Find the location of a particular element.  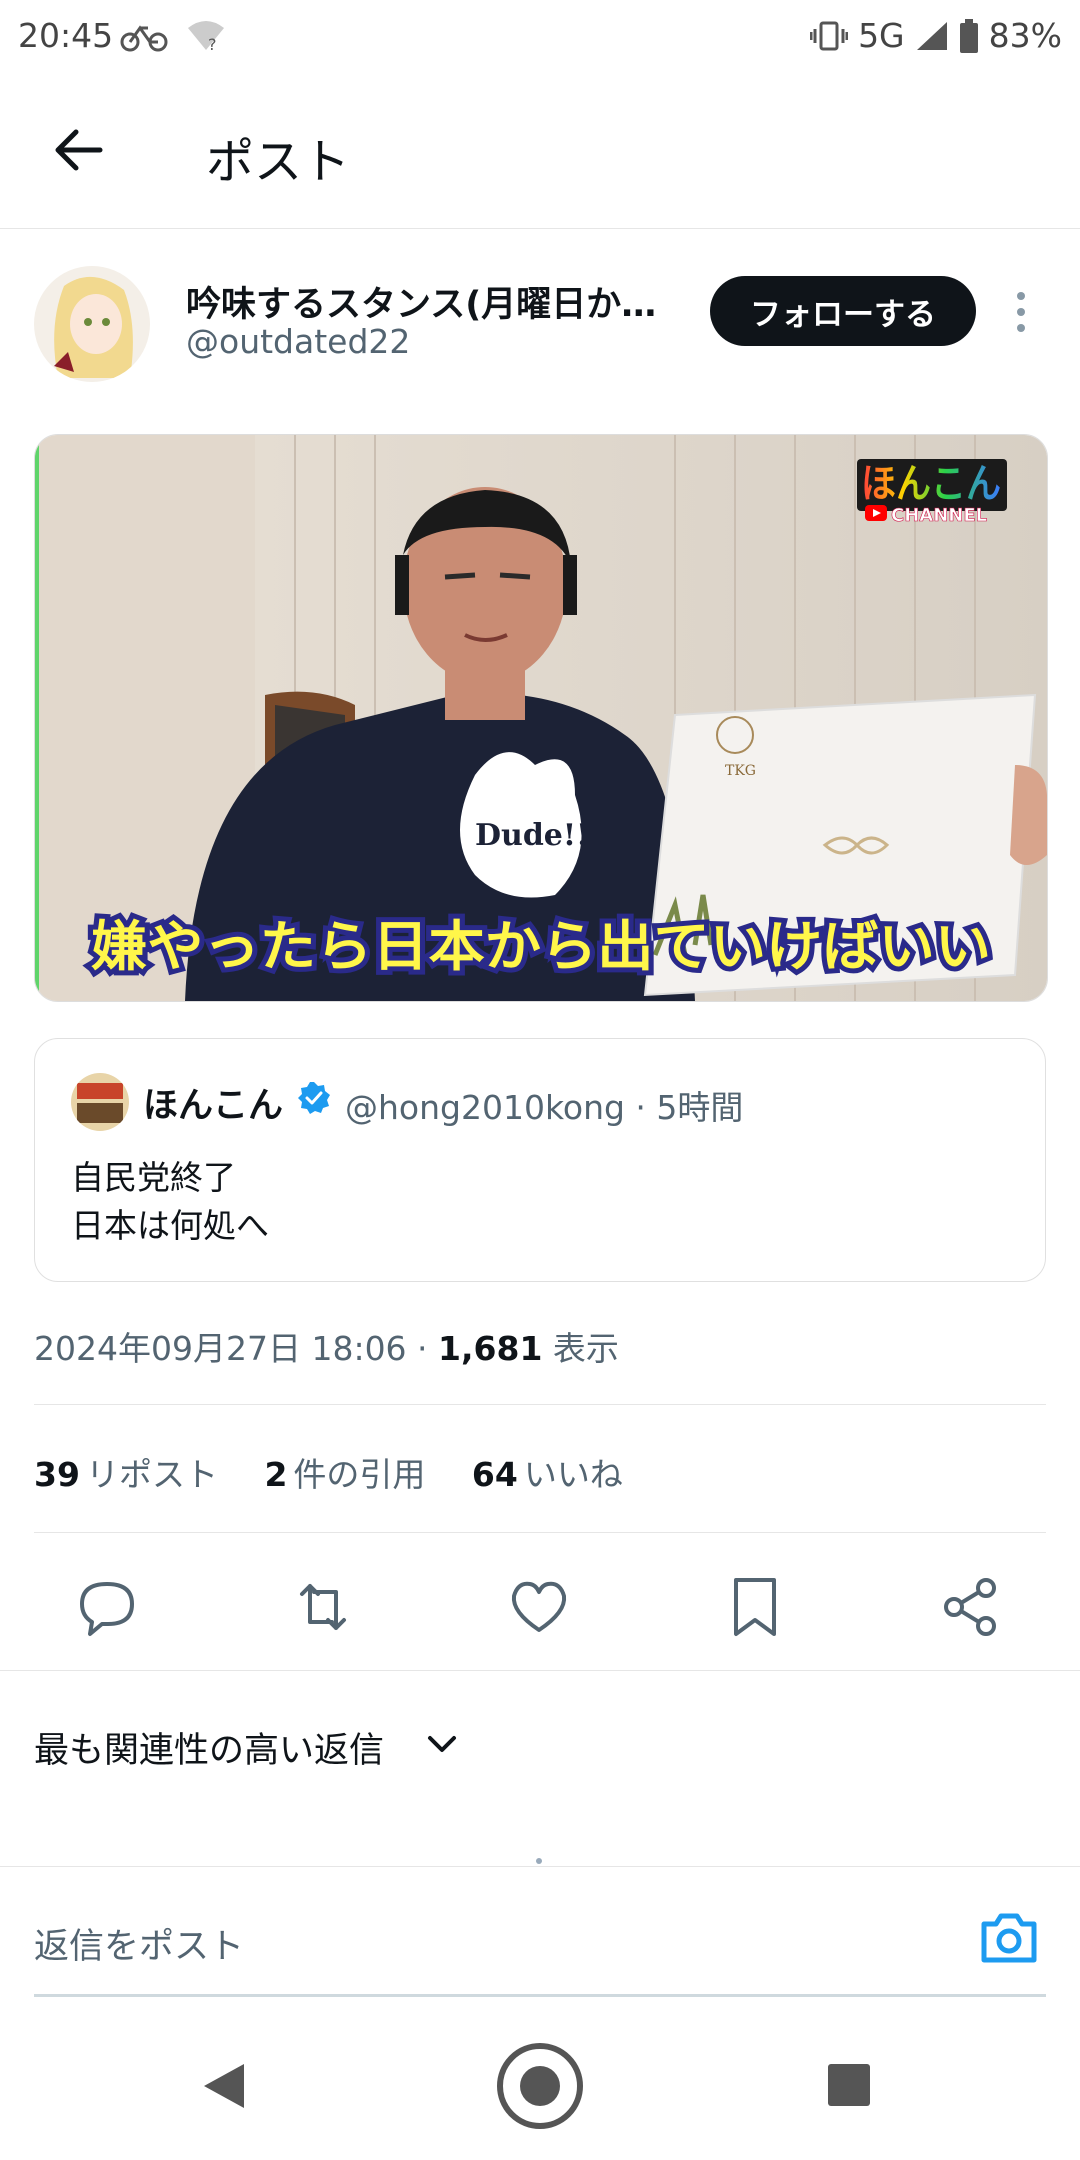

vibrate-icon is located at coordinates (829, 35).